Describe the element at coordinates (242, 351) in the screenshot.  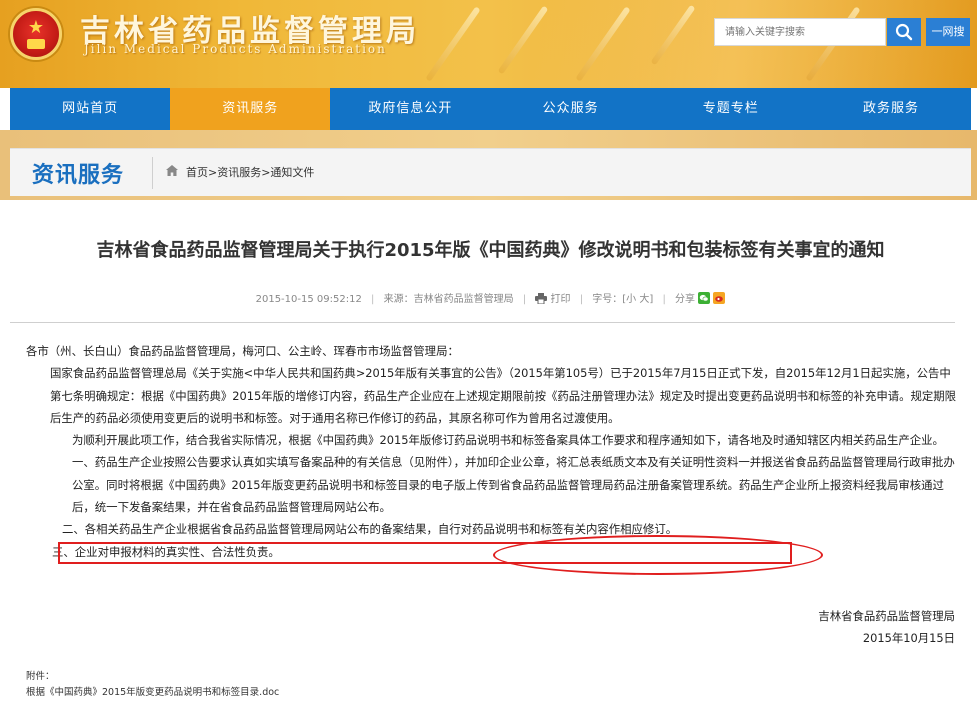
I see `salutation: 各市（州、长白山）食品药品监督管理局，梅河口、公主岭、珲春市市场监督管理局：` at that location.